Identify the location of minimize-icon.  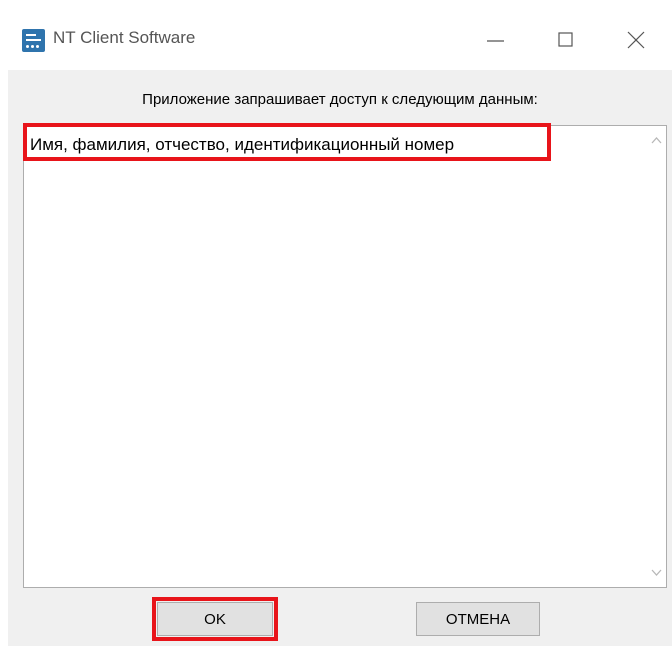
(495, 41).